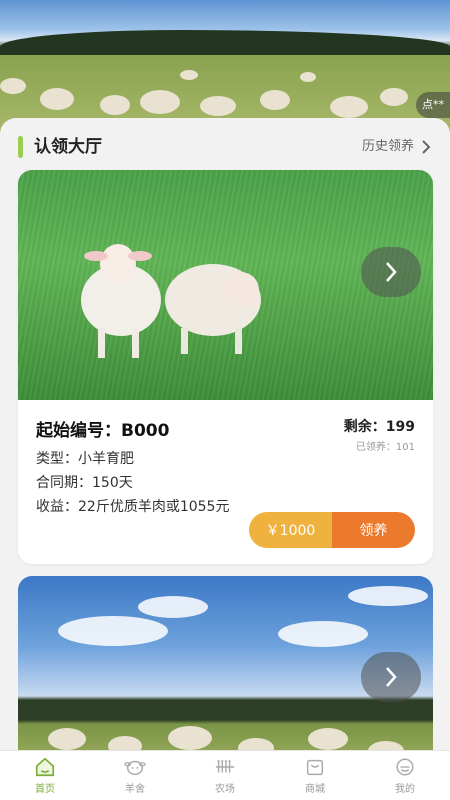  Describe the element at coordinates (405, 789) in the screenshot. I see `tab-label: 我的` at that location.